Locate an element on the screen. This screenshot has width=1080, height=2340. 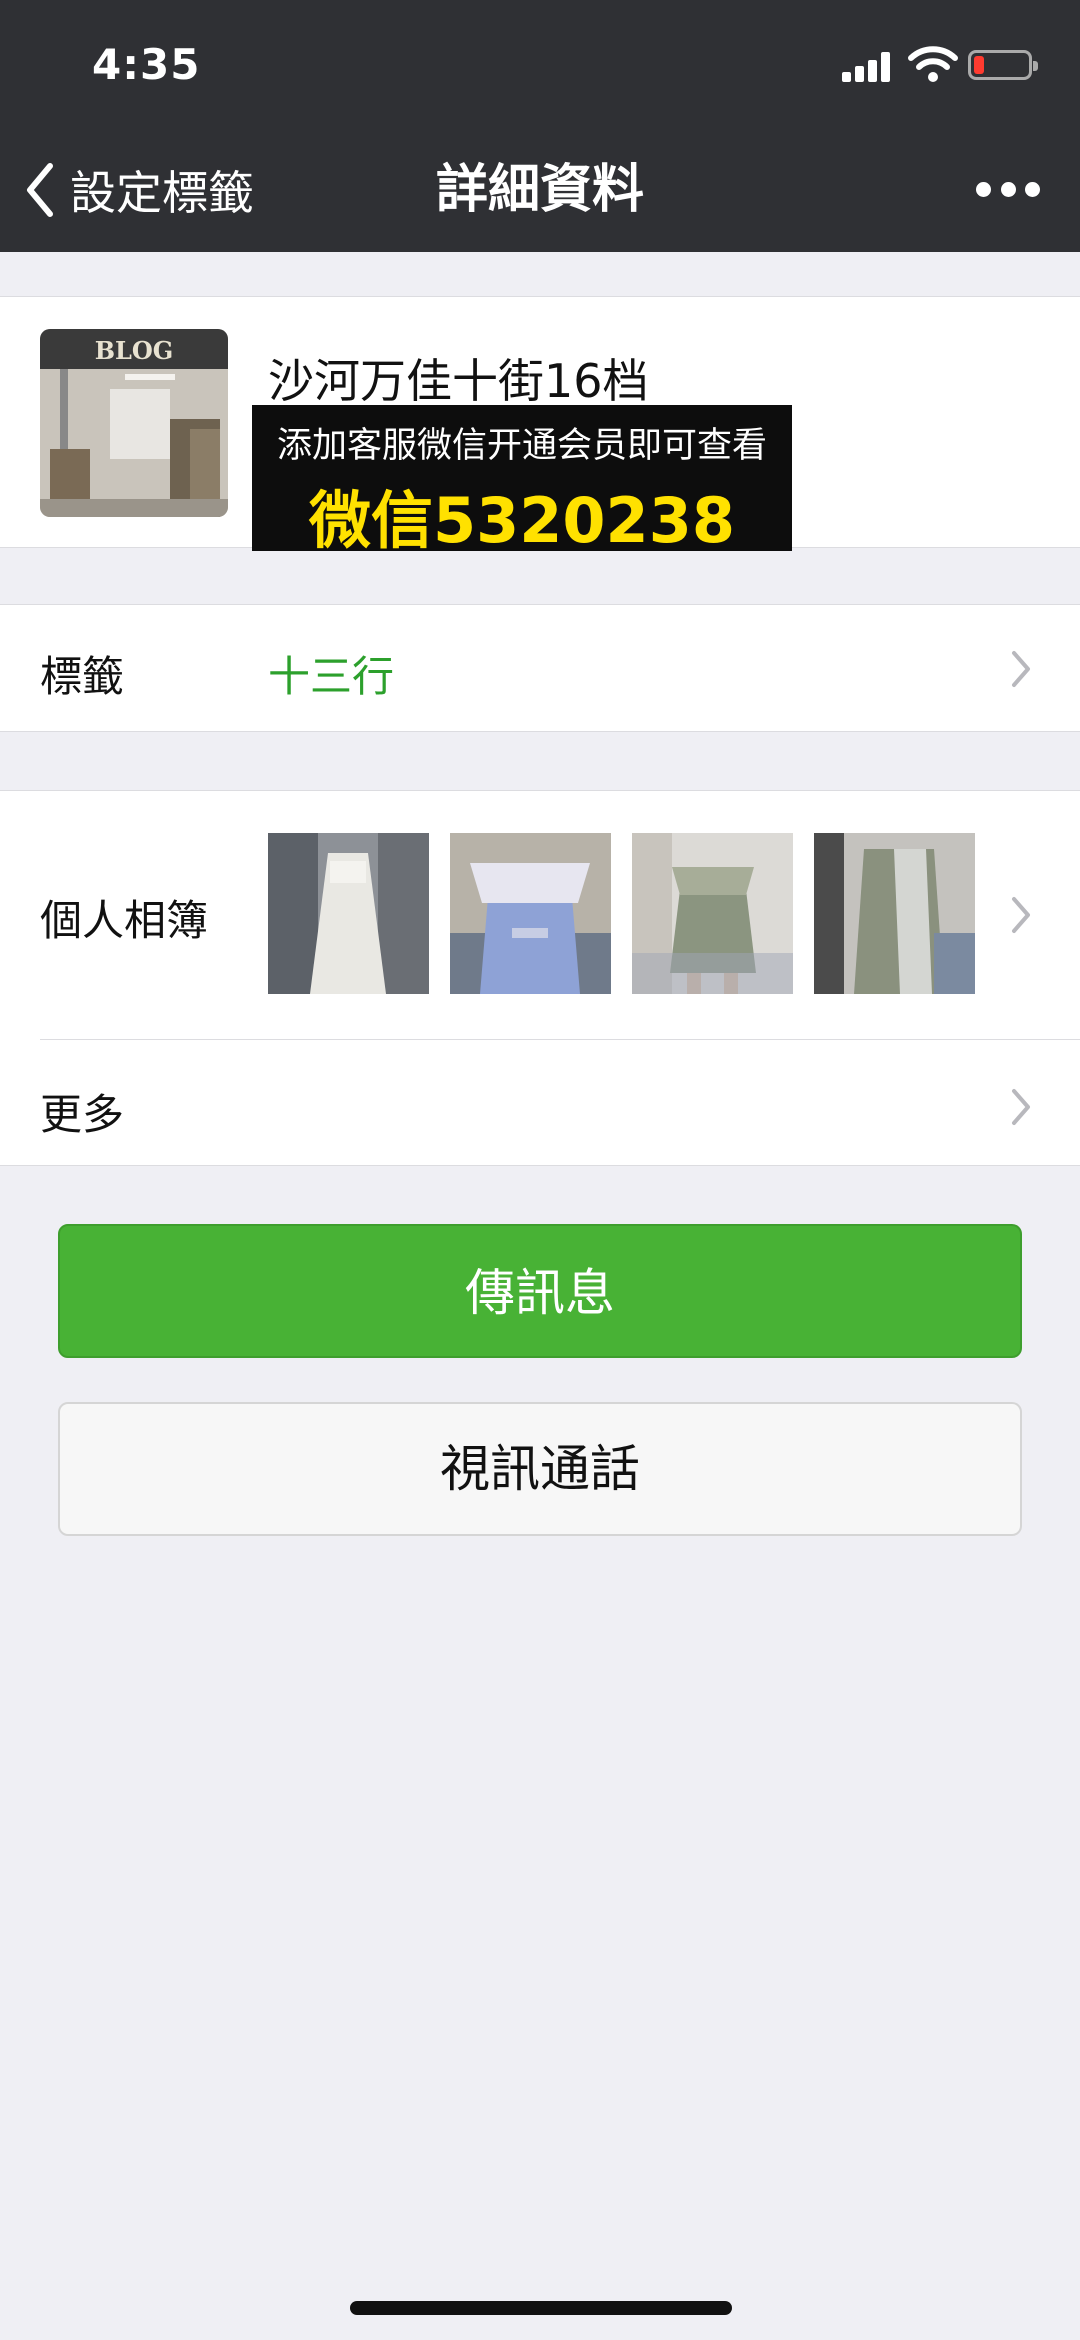
promo-line-1: 添加客服微信开通会员即可查看 is located at coordinates (521, 446).